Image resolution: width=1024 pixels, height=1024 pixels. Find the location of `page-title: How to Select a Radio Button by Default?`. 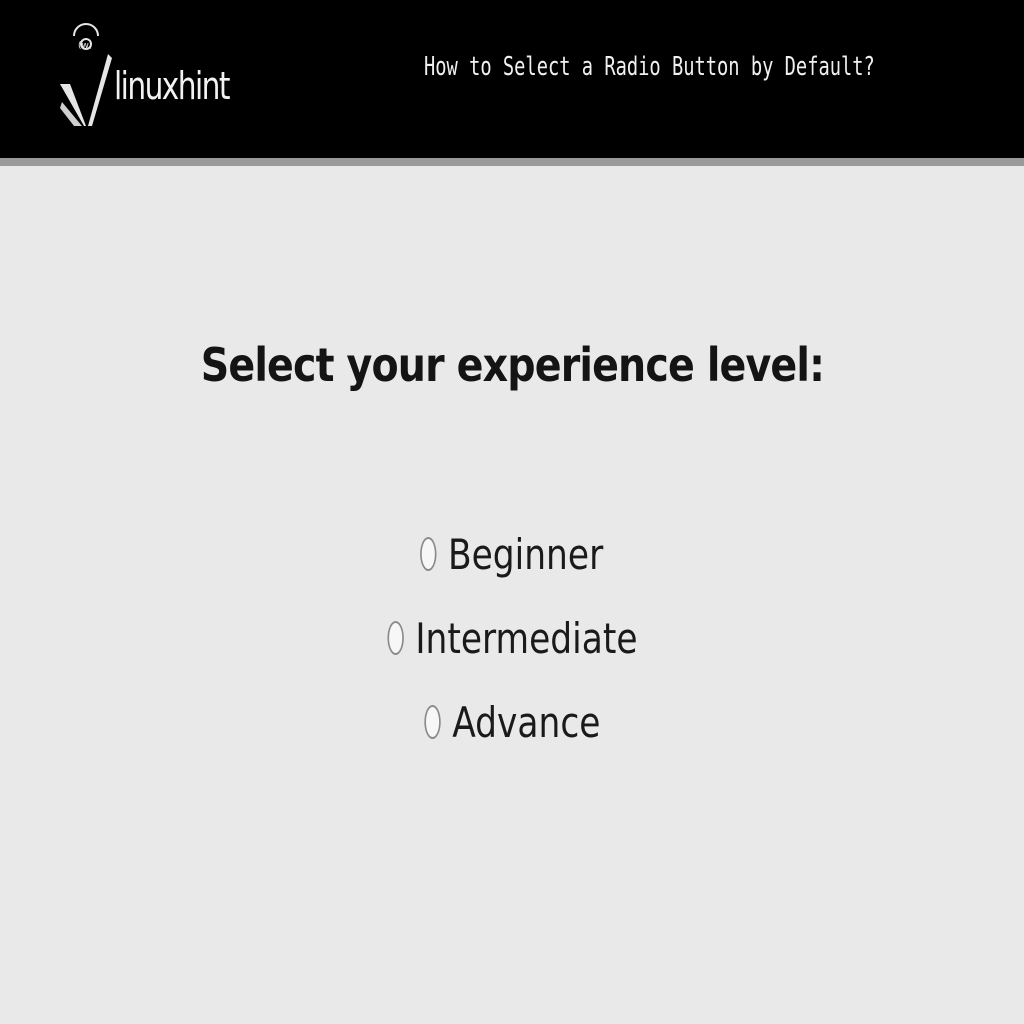

page-title: How to Select a Radio Button by Default? is located at coordinates (649, 67).